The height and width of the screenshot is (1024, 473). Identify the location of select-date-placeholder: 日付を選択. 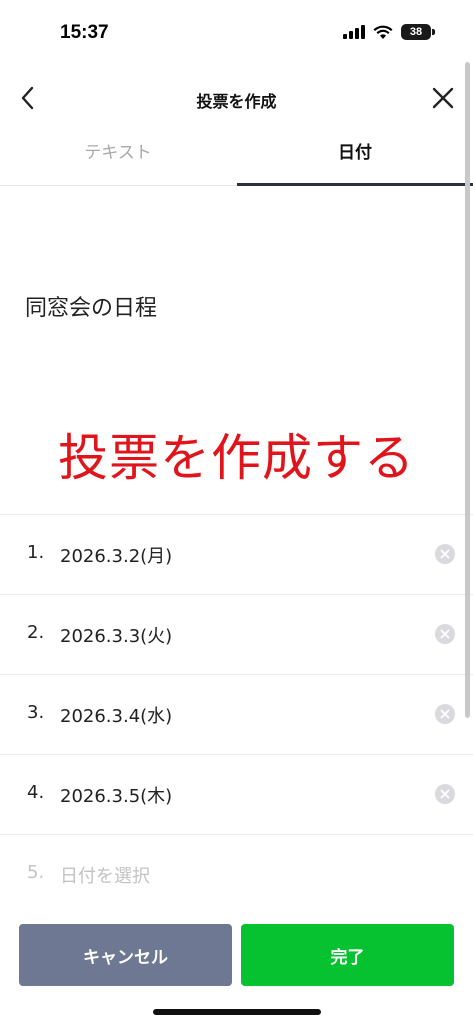
(105, 875).